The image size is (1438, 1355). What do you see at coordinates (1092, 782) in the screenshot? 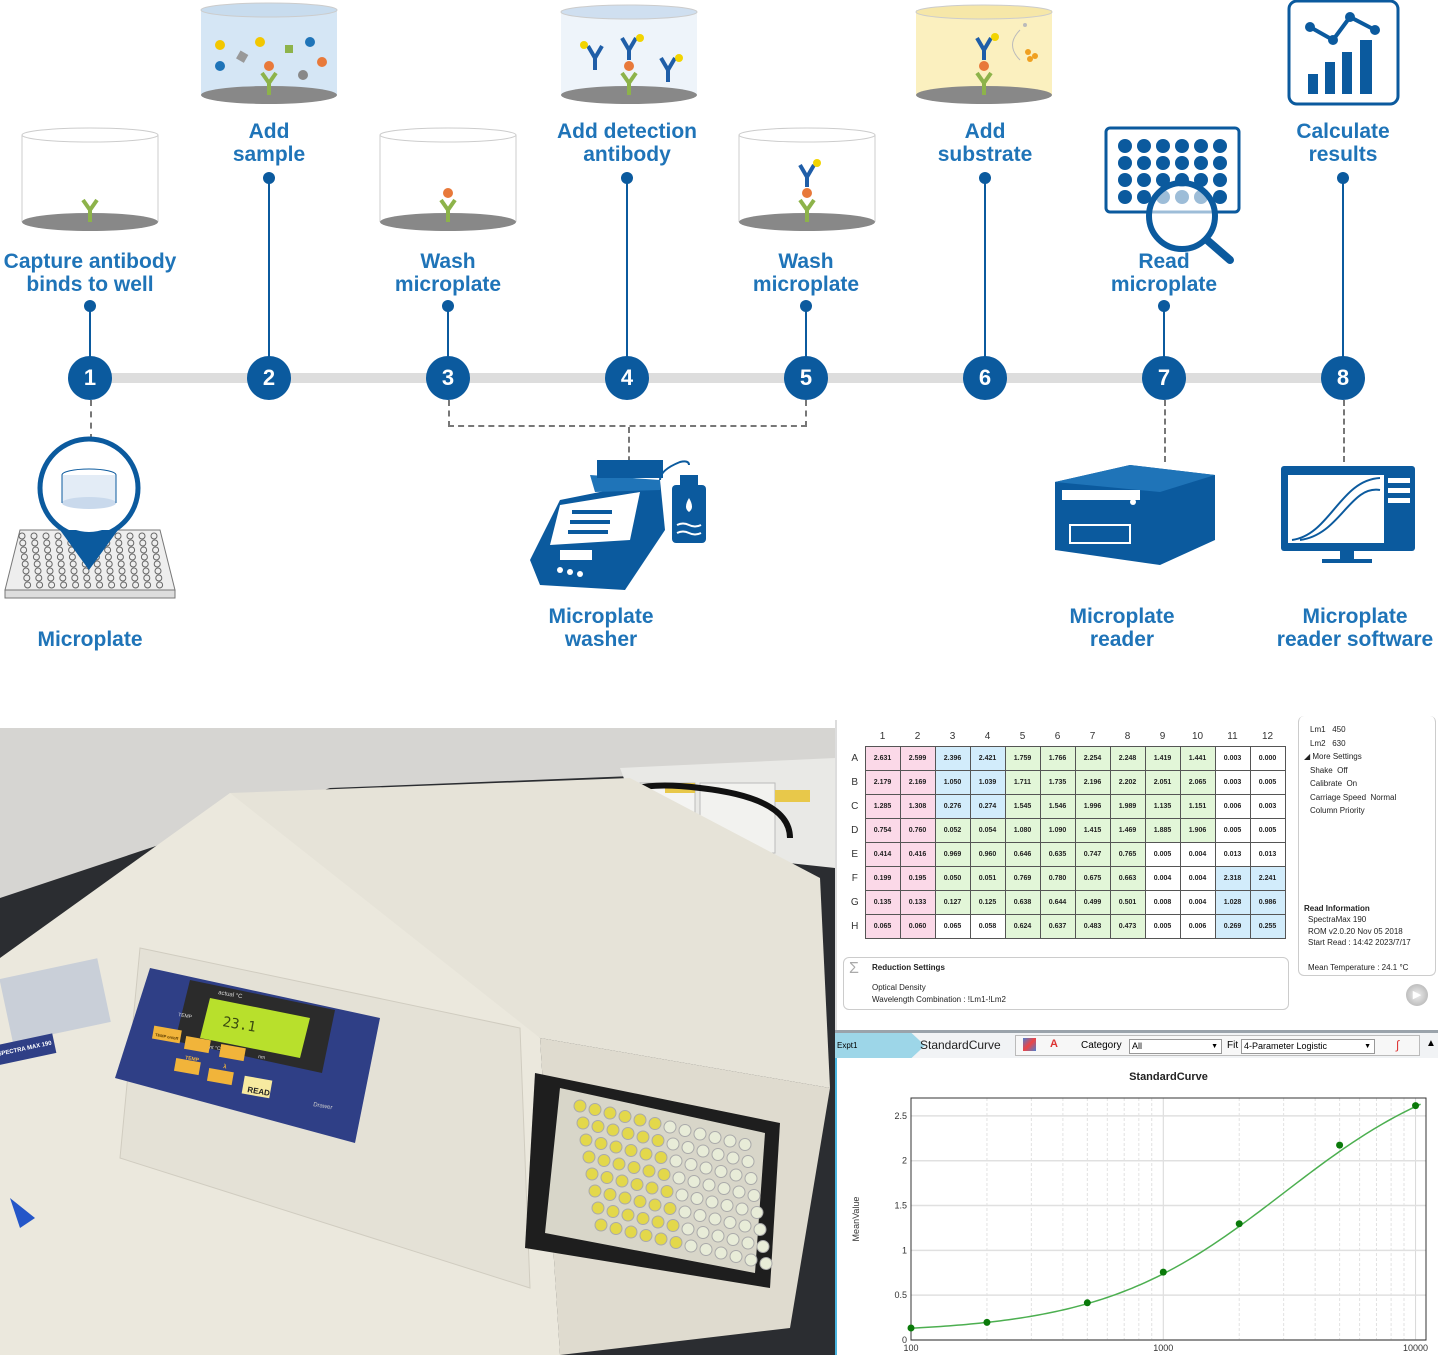
I see `plate-cell: 2.196` at bounding box center [1092, 782].